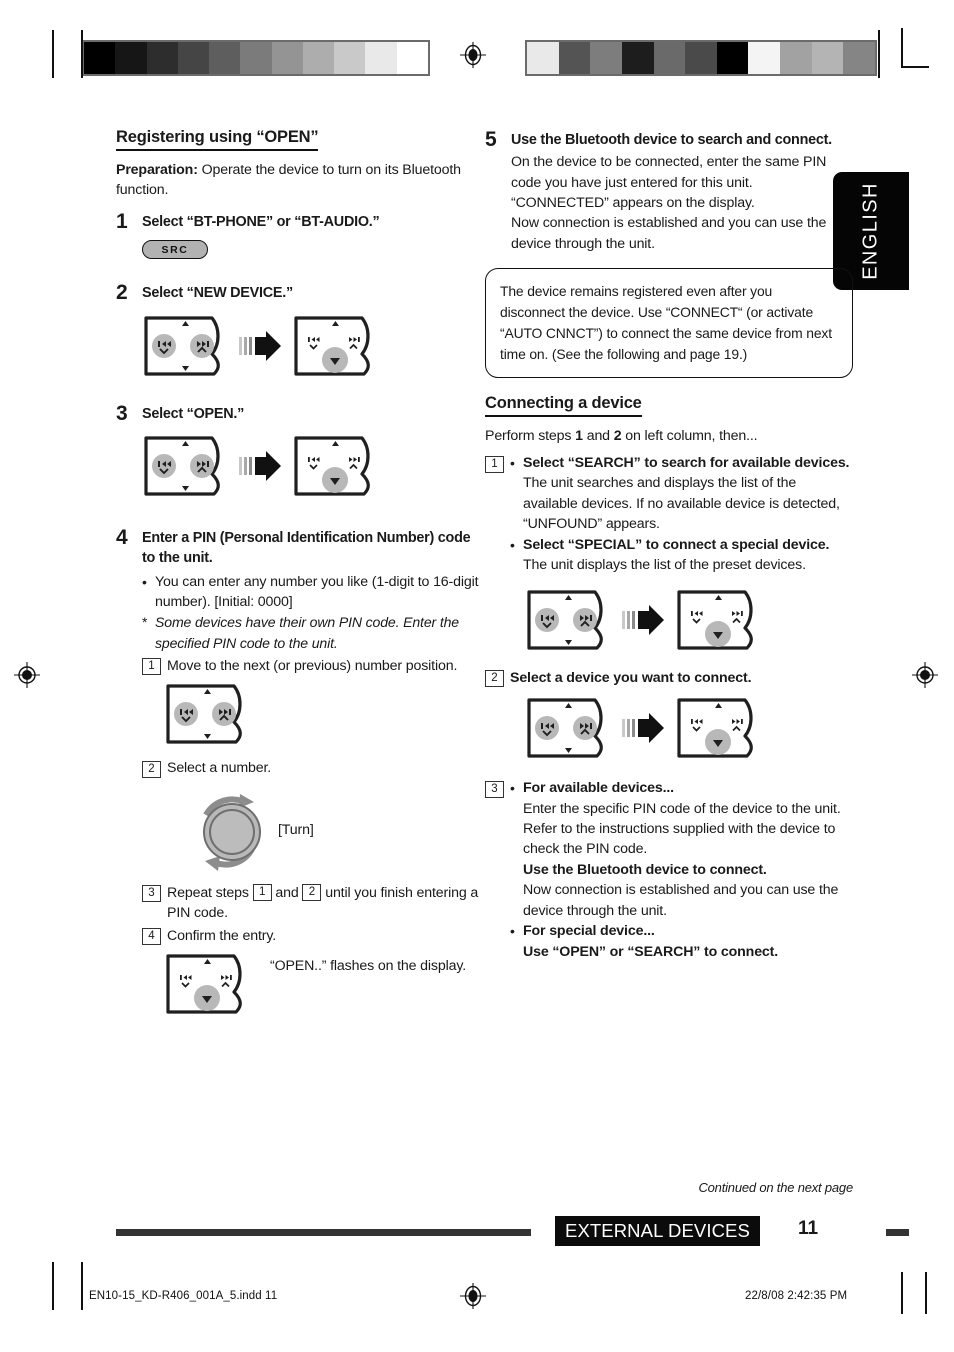  I want to click on step-1-number: 1, so click(122, 221).